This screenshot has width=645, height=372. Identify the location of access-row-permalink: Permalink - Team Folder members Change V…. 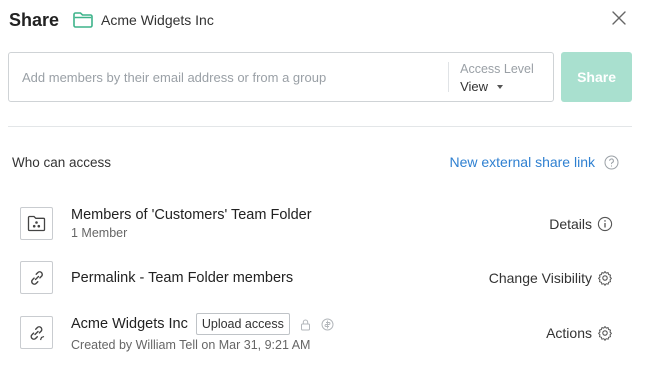
(316, 277).